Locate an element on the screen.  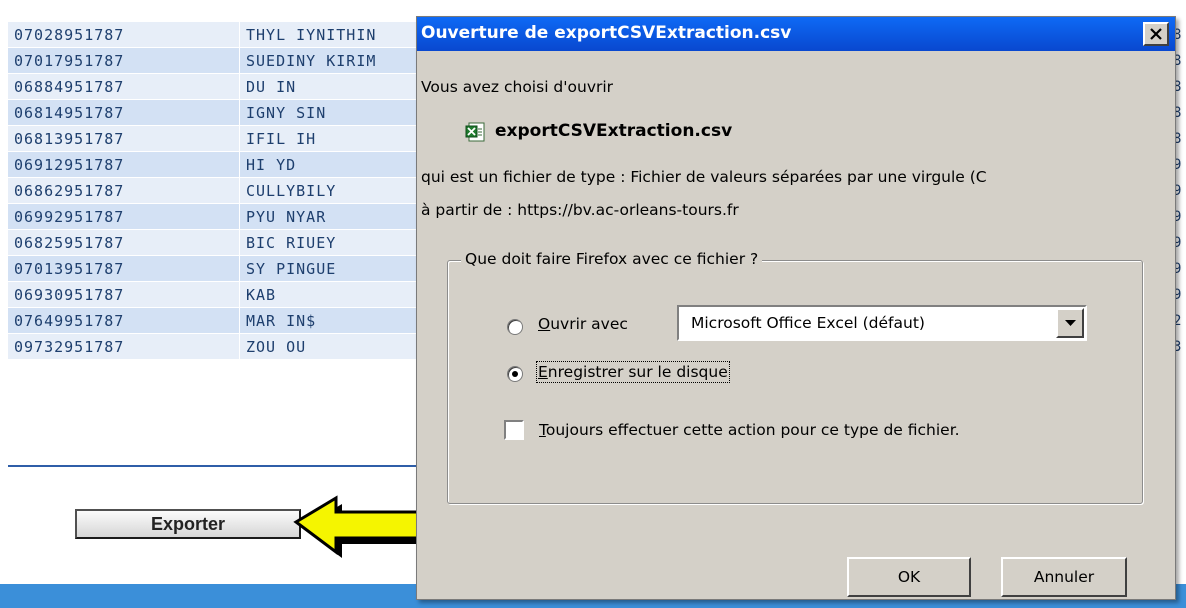
dialog-title: Ouverture de exportCSVExtraction.csv is located at coordinates (606, 33).